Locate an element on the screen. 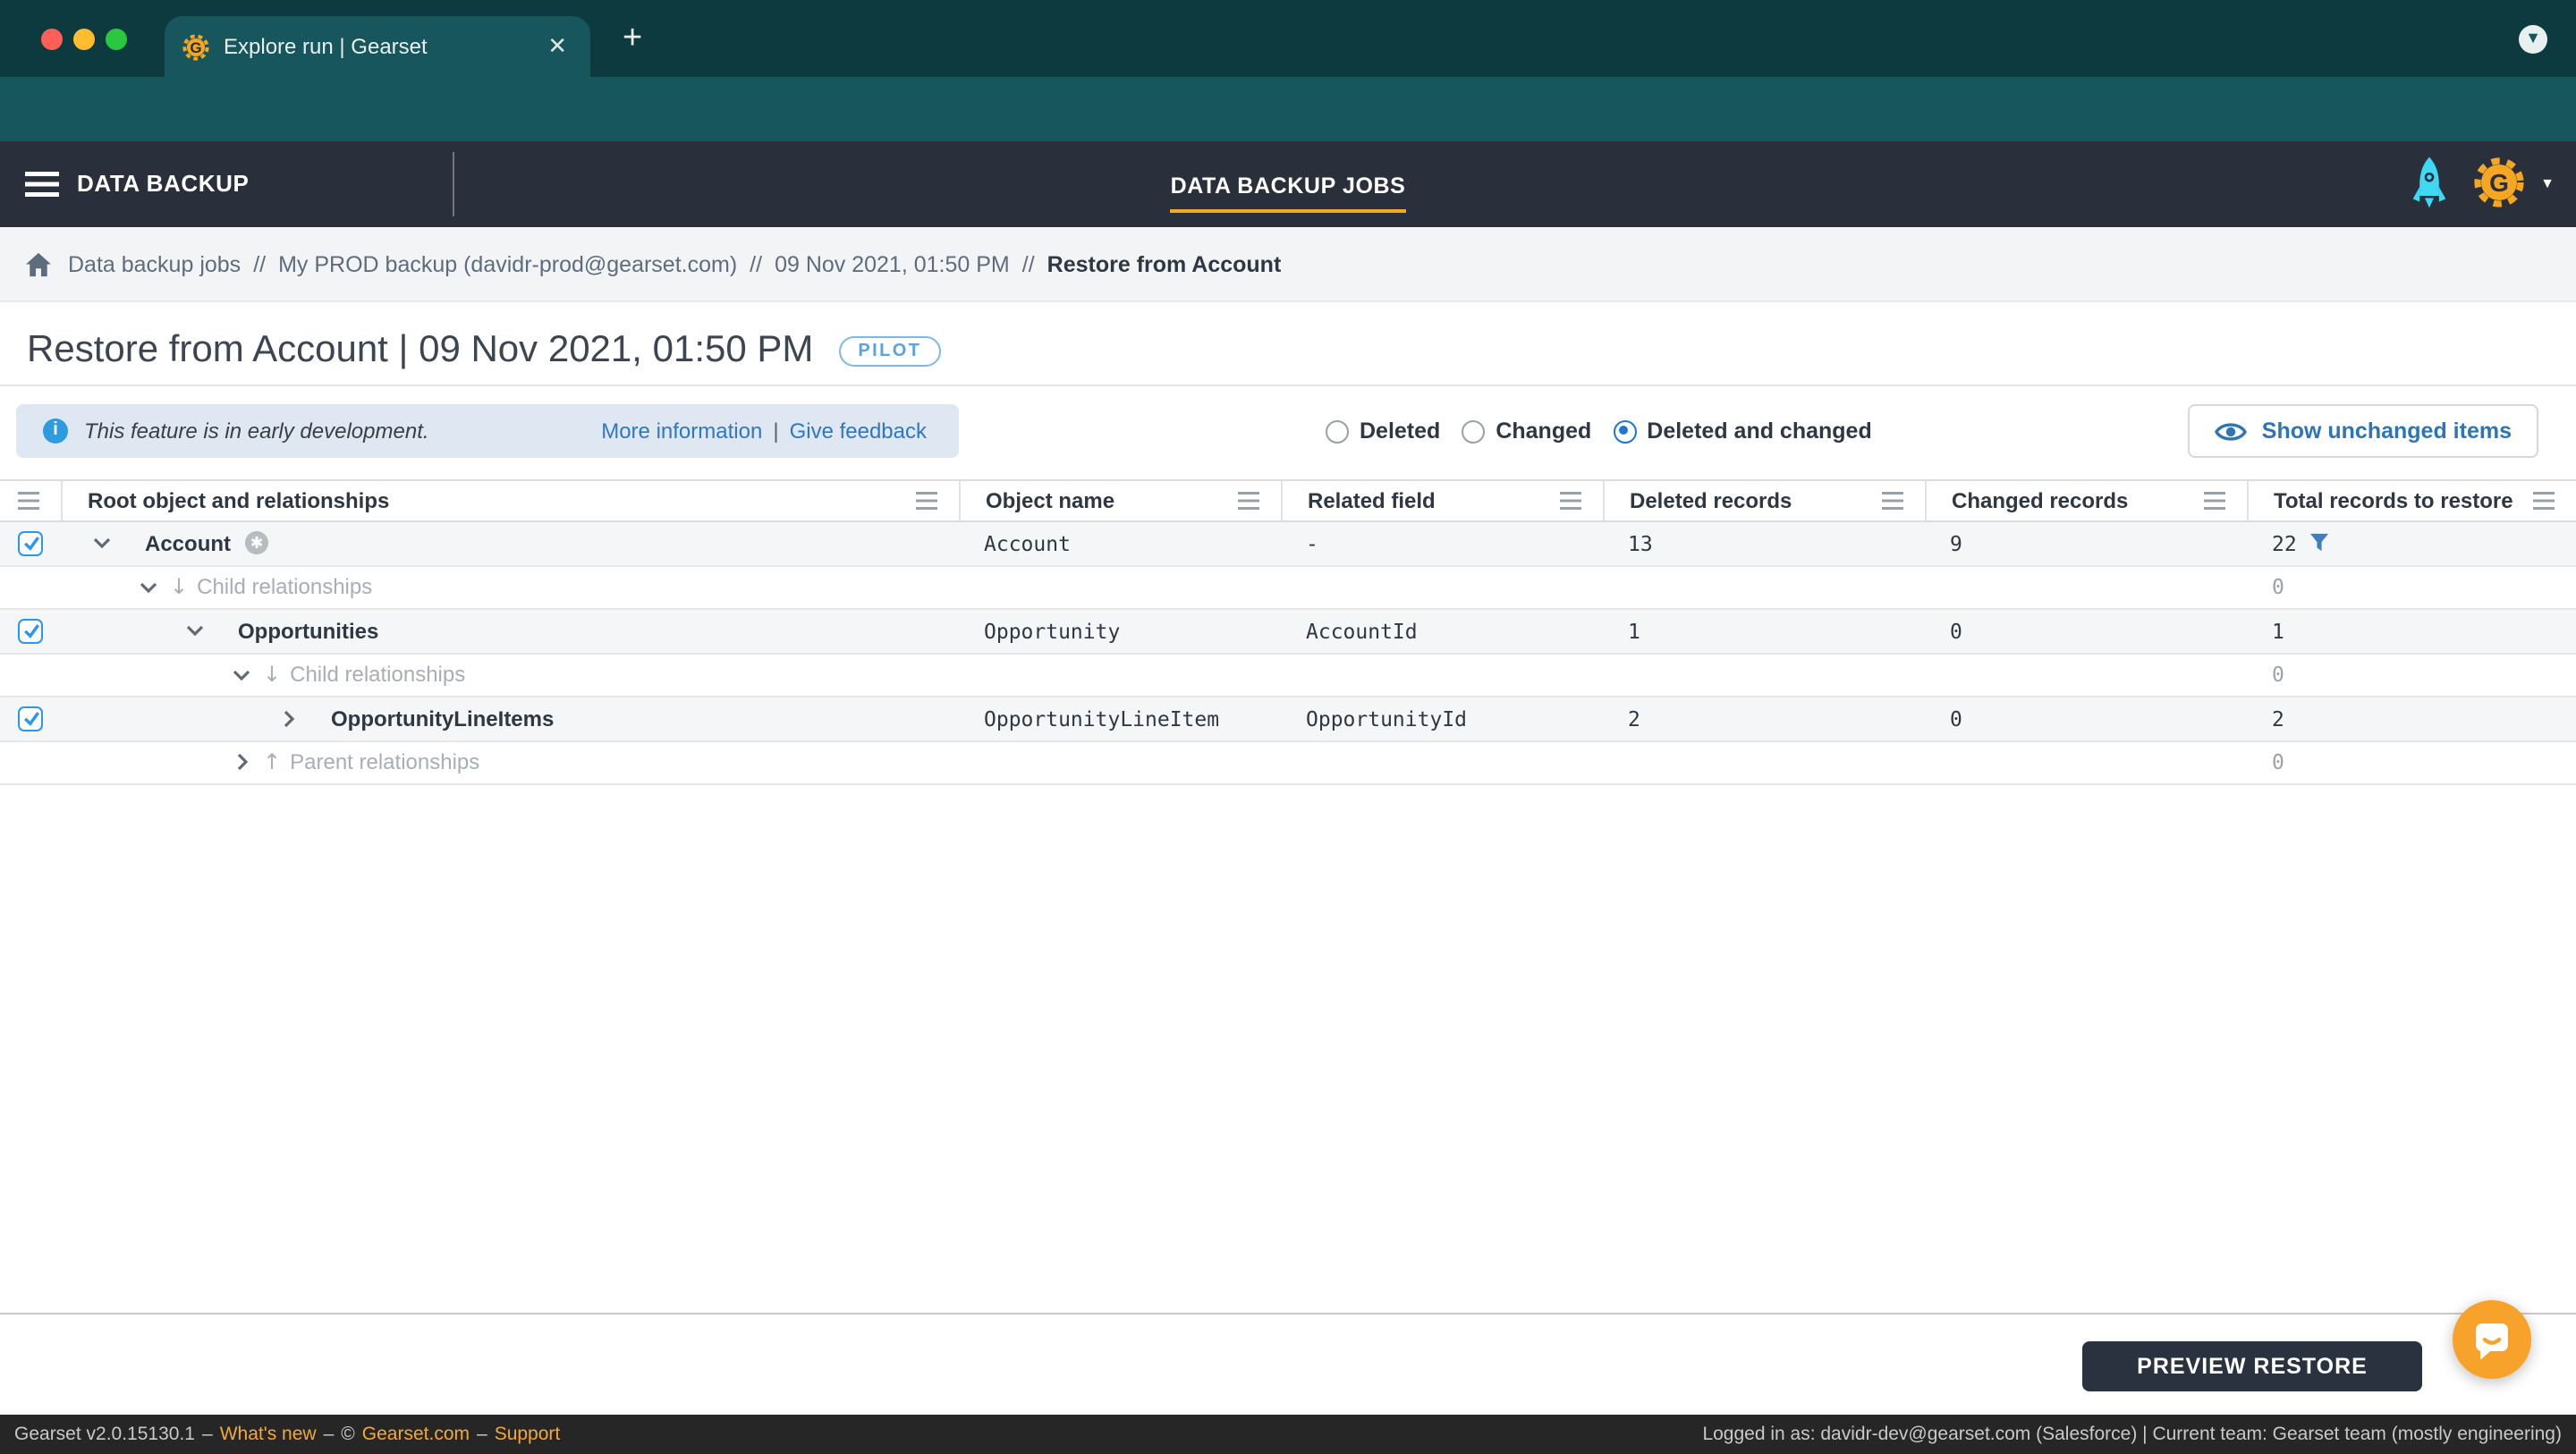  breadcrumb-item: Restore from Account is located at coordinates (1164, 263).